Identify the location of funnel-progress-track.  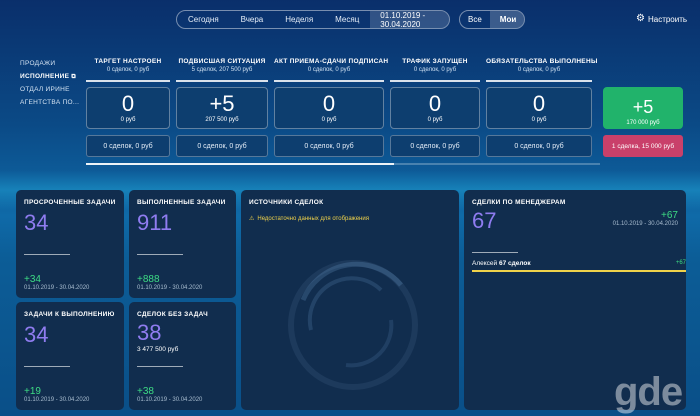
(343, 164).